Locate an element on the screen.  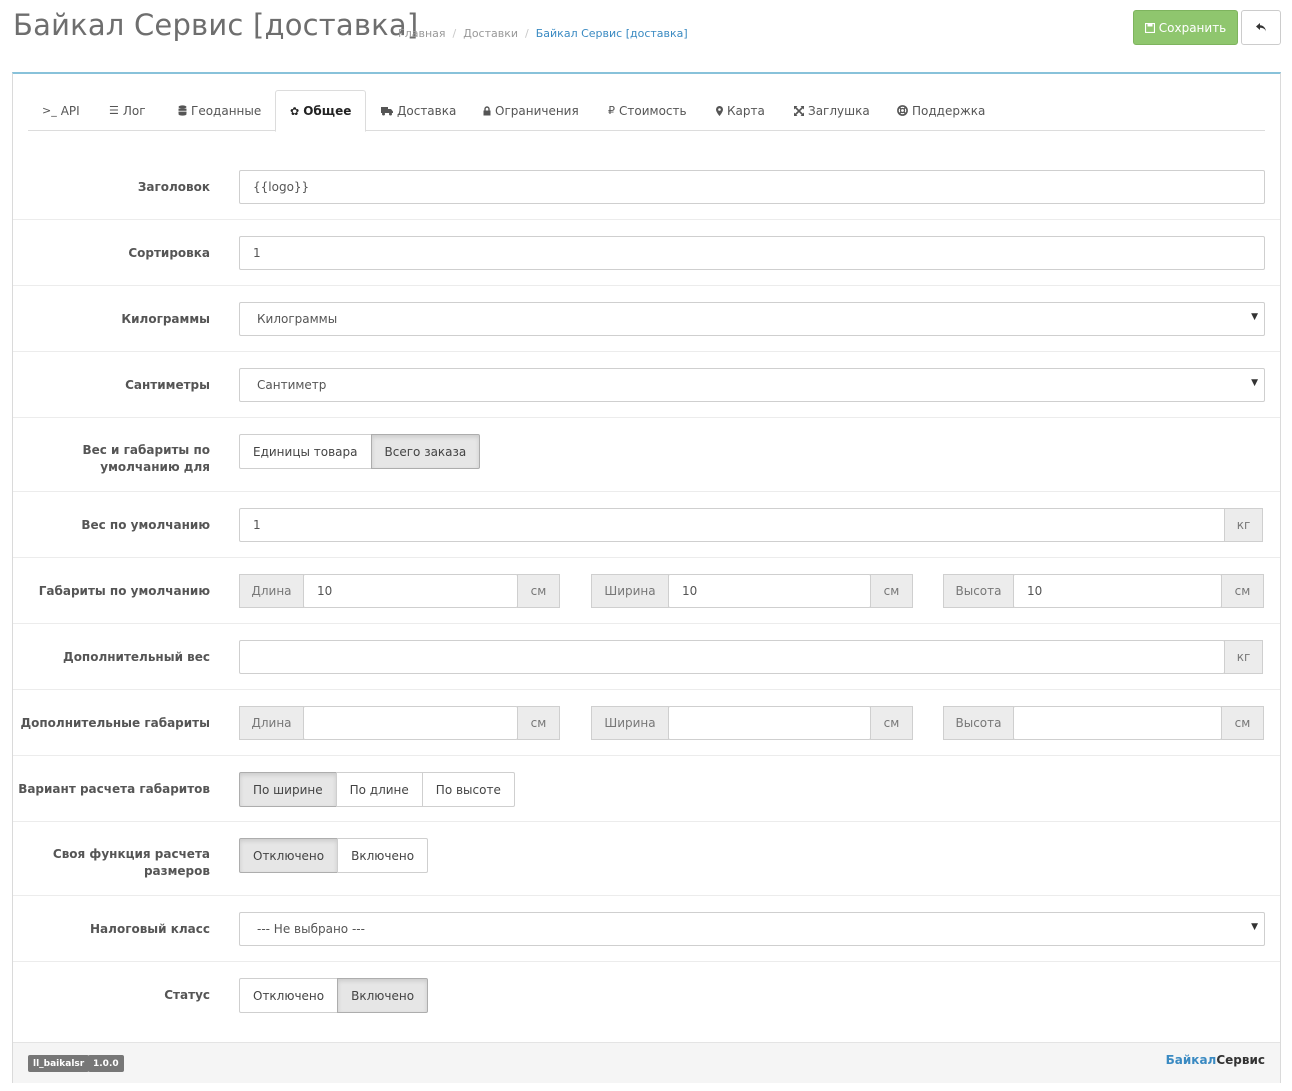
save-button: Сохранить is located at coordinates (1185, 27).